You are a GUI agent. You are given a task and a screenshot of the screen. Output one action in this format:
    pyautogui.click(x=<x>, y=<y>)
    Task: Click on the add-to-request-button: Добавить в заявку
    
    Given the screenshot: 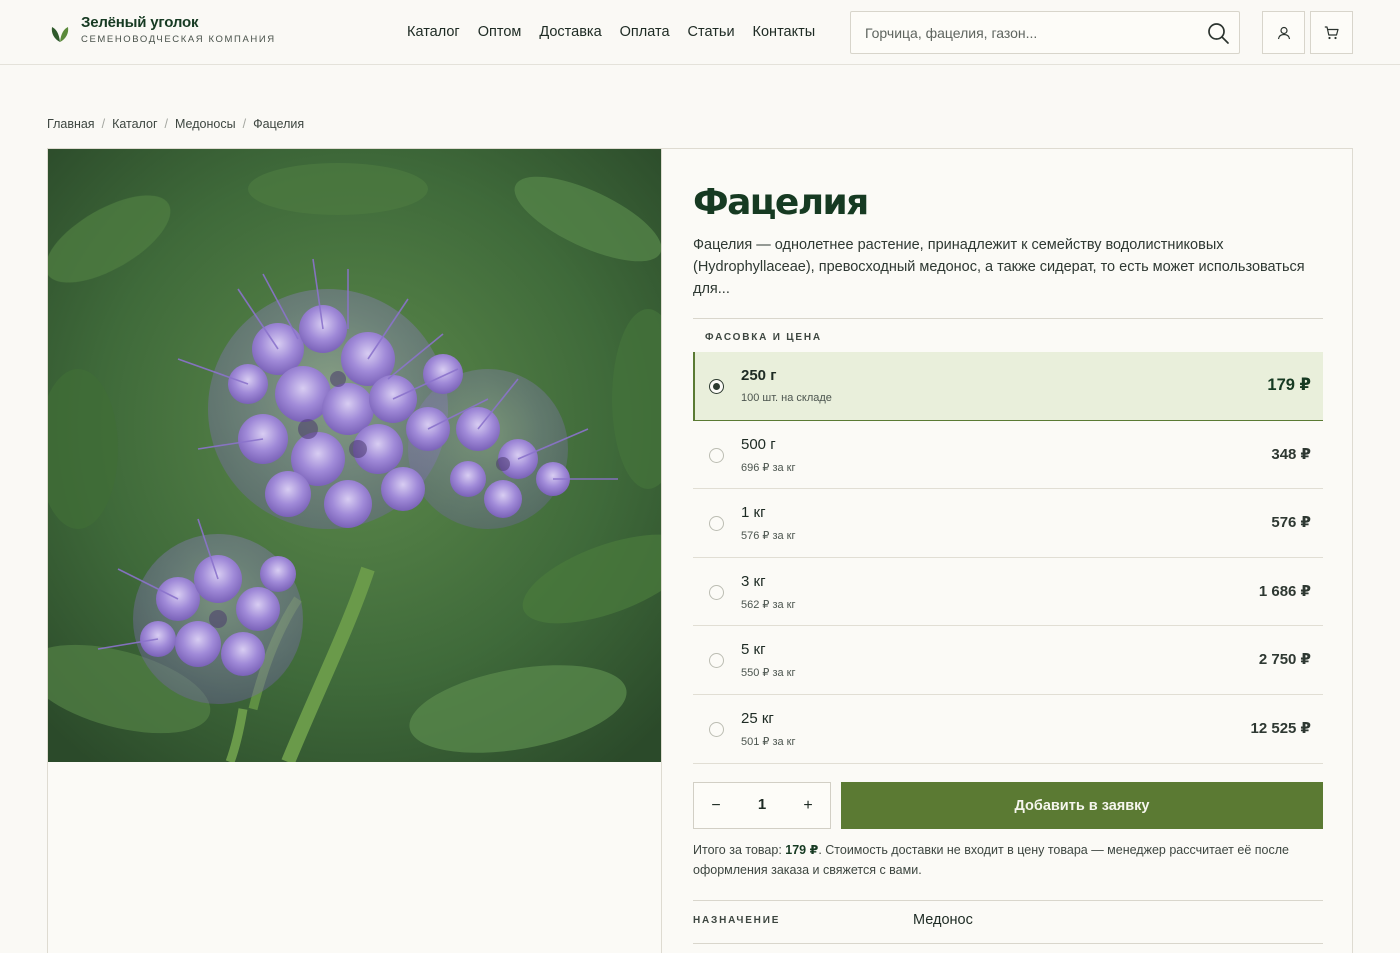 What is the action you would take?
    pyautogui.click(x=1082, y=805)
    